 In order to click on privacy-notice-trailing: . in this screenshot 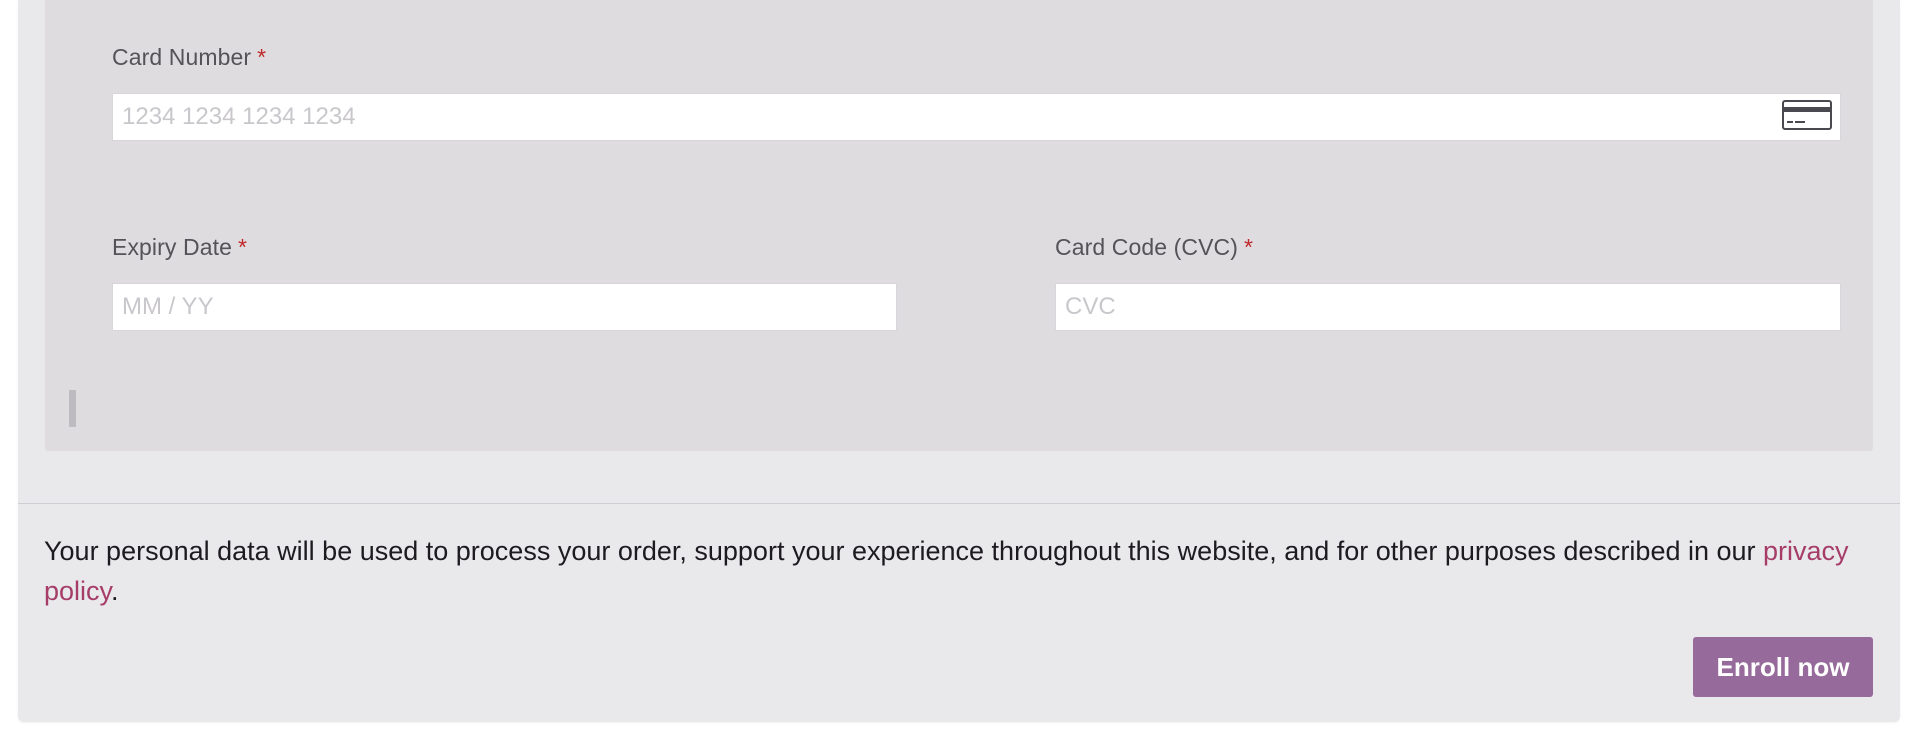, I will do `click(115, 591)`.